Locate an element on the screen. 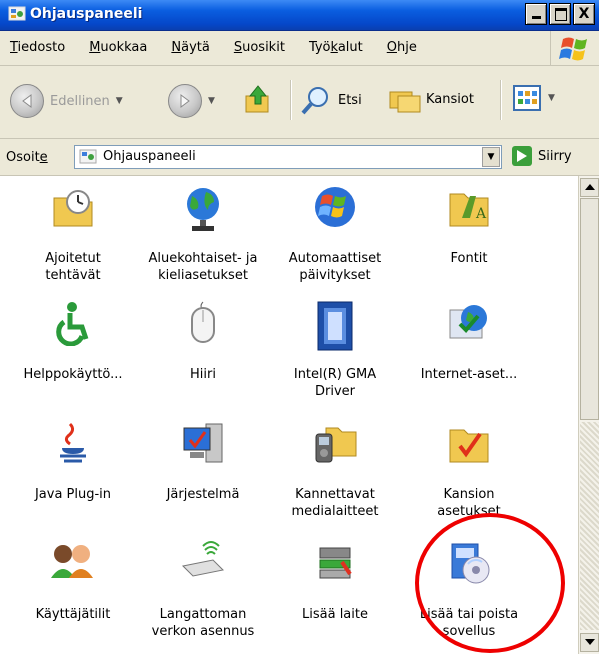 The width and height of the screenshot is (599, 654). search-icon is located at coordinates (314, 101).